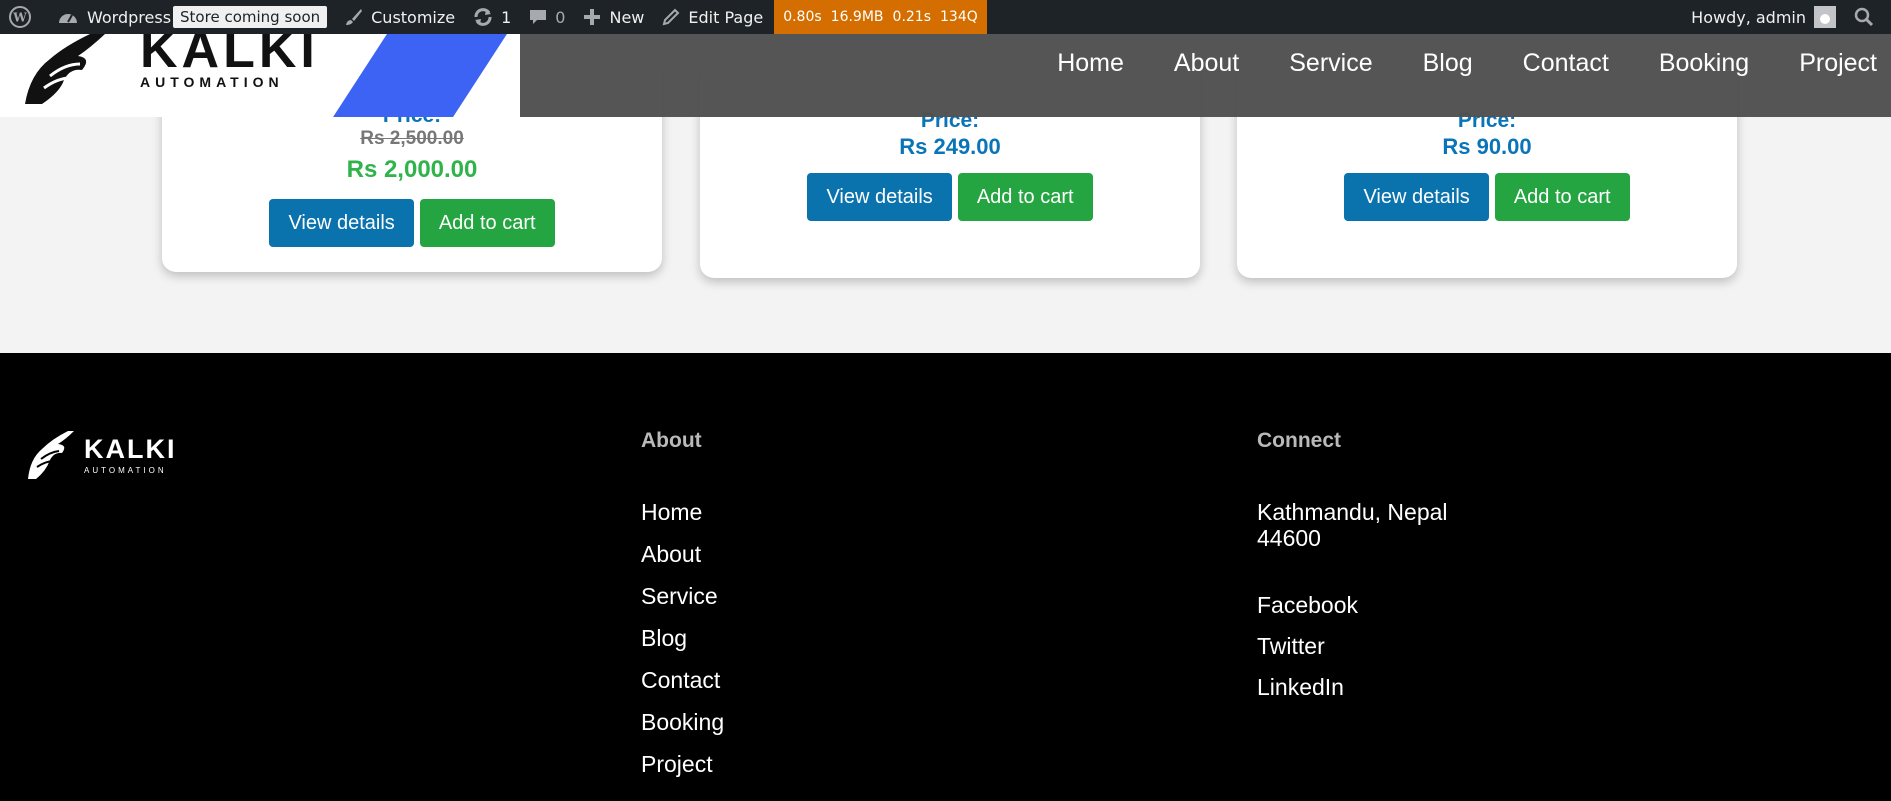 The height and width of the screenshot is (801, 1891). Describe the element at coordinates (125, 470) in the screenshot. I see `footer-logo-subtext: AUTOMATION` at that location.